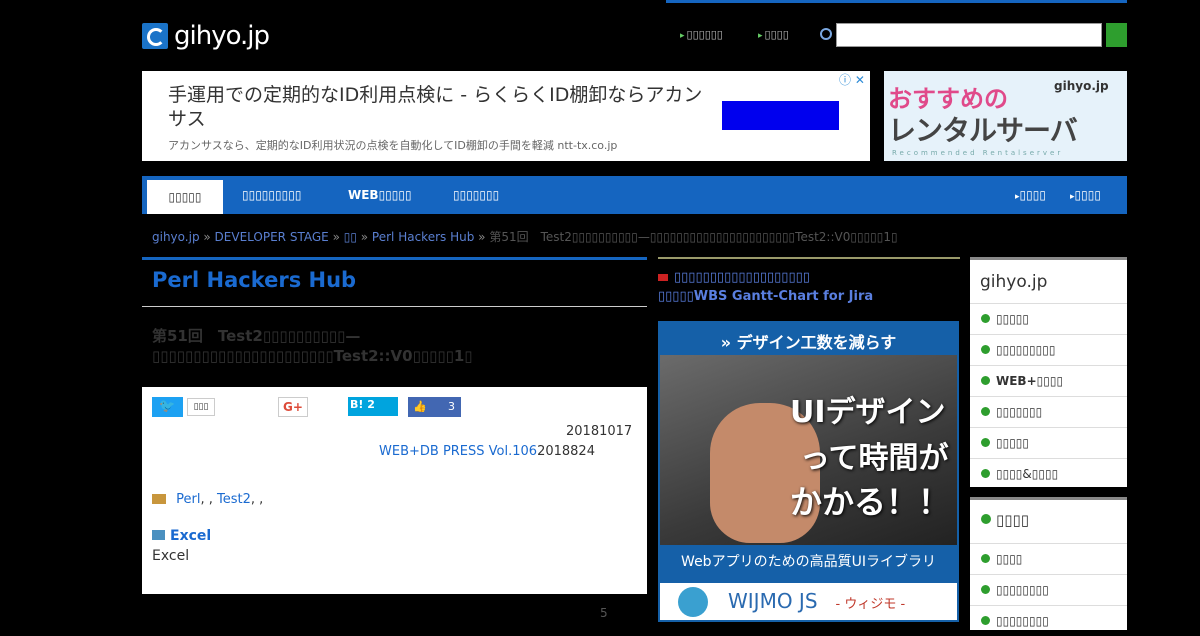 The height and width of the screenshot is (636, 1200). What do you see at coordinates (438, 107) in the screenshot?
I see `ad-headline: 手運用での定期的なID利用点検に - らくらくID棚卸ならアカンサス` at bounding box center [438, 107].